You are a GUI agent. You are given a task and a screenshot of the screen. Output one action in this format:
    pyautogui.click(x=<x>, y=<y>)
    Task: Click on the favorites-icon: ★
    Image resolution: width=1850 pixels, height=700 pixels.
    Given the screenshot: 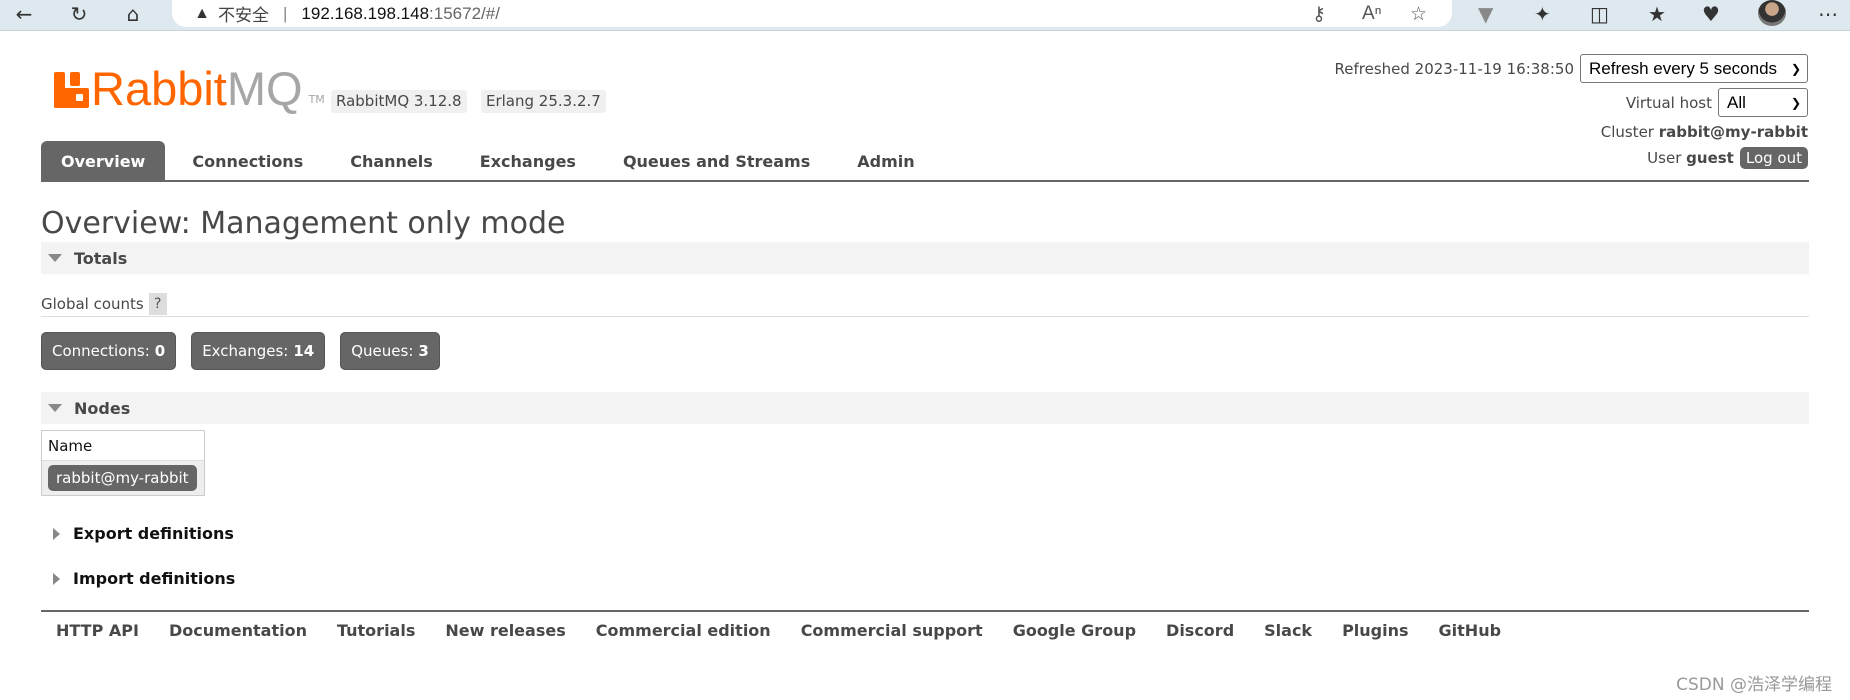 What is the action you would take?
    pyautogui.click(x=1657, y=14)
    